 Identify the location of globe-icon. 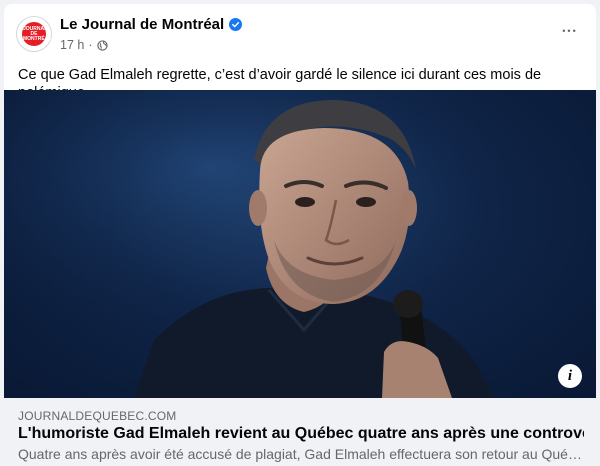
(102, 45).